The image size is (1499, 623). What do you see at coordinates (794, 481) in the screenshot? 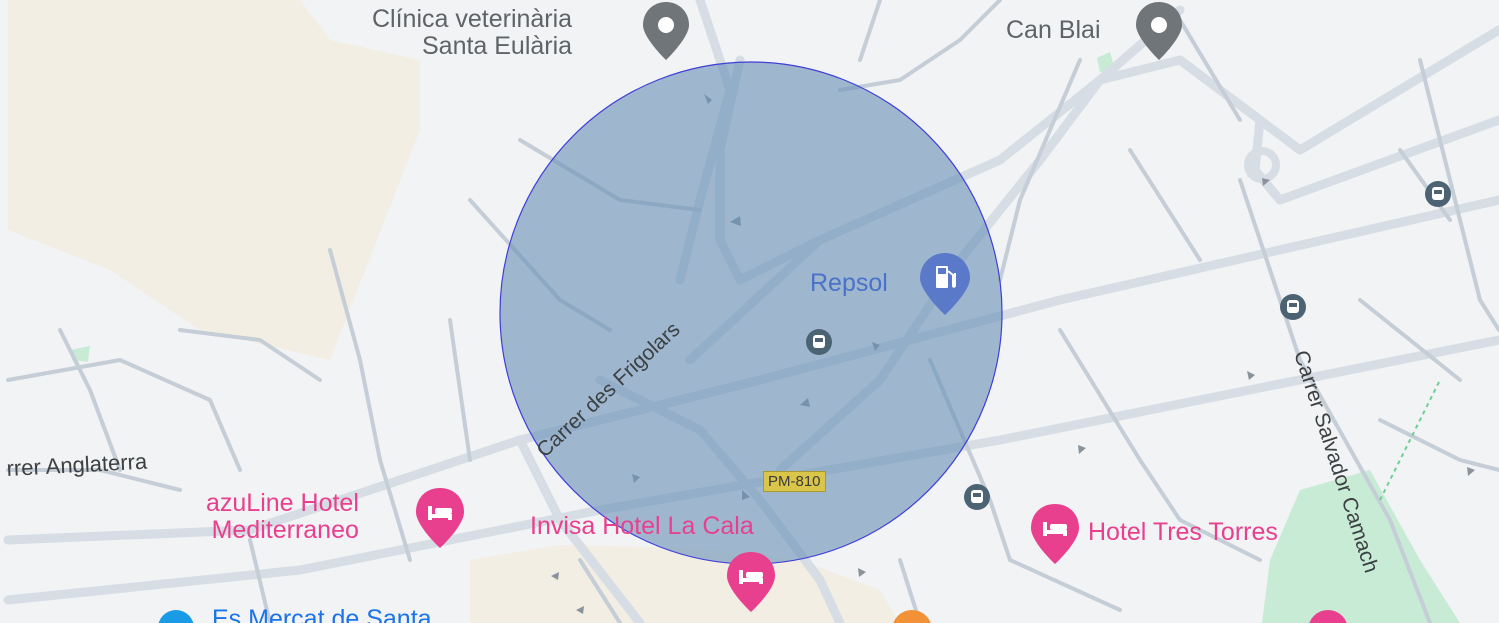
I see `route-shield: PM-810` at bounding box center [794, 481].